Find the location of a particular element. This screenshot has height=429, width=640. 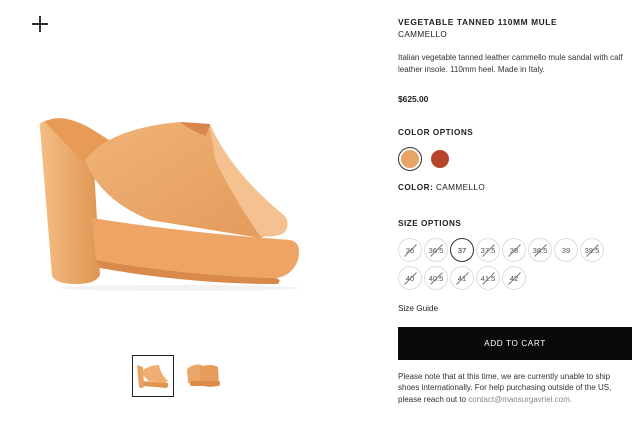

zoom-plus-icon is located at coordinates (40, 24).